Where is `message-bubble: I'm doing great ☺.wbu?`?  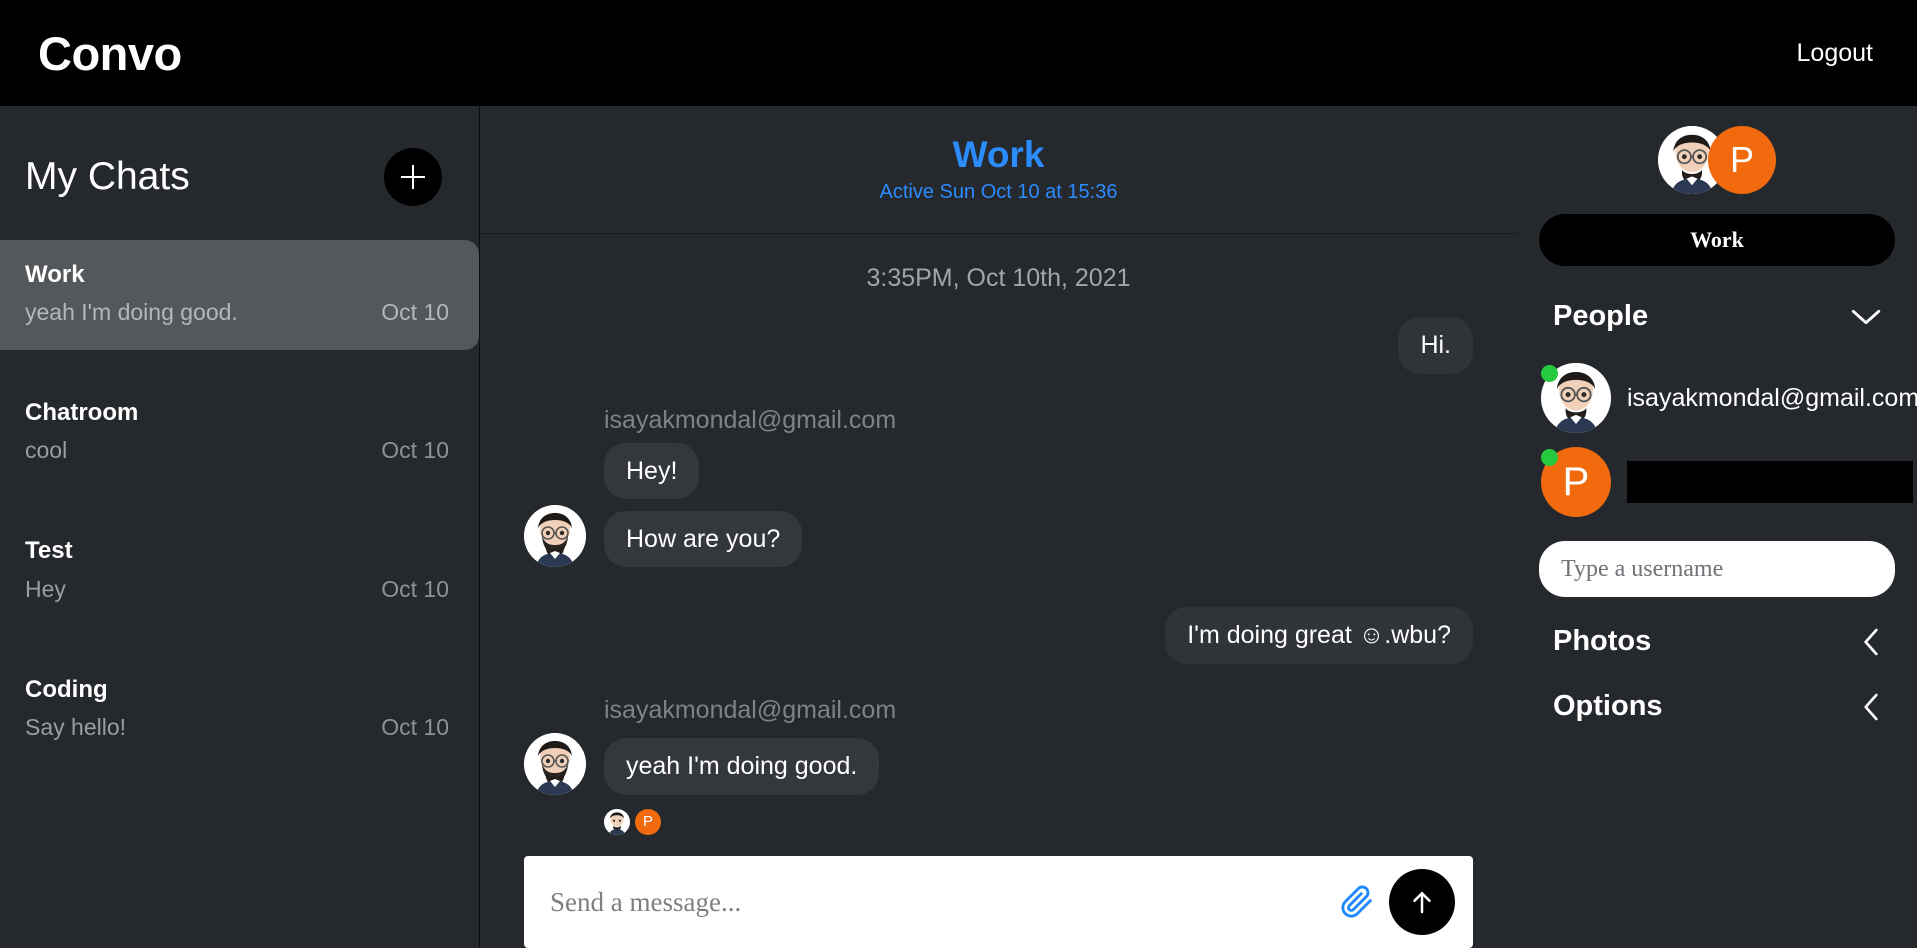
message-bubble: I'm doing great ☺.wbu? is located at coordinates (1319, 635).